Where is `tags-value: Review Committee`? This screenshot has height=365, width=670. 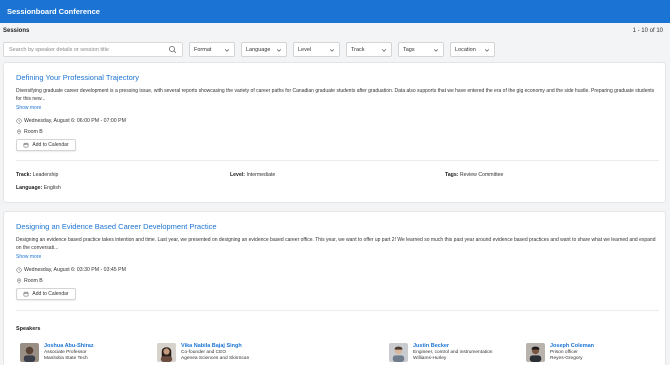 tags-value: Review Committee is located at coordinates (481, 175).